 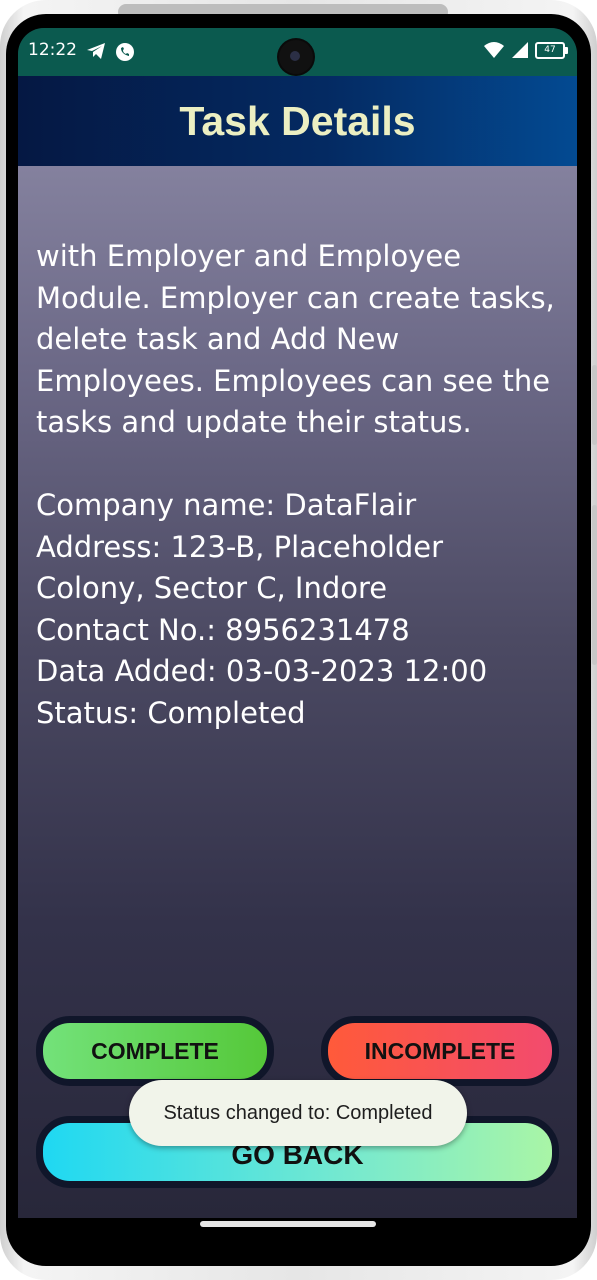 I want to click on system-icons: 47, so click(x=525, y=50).